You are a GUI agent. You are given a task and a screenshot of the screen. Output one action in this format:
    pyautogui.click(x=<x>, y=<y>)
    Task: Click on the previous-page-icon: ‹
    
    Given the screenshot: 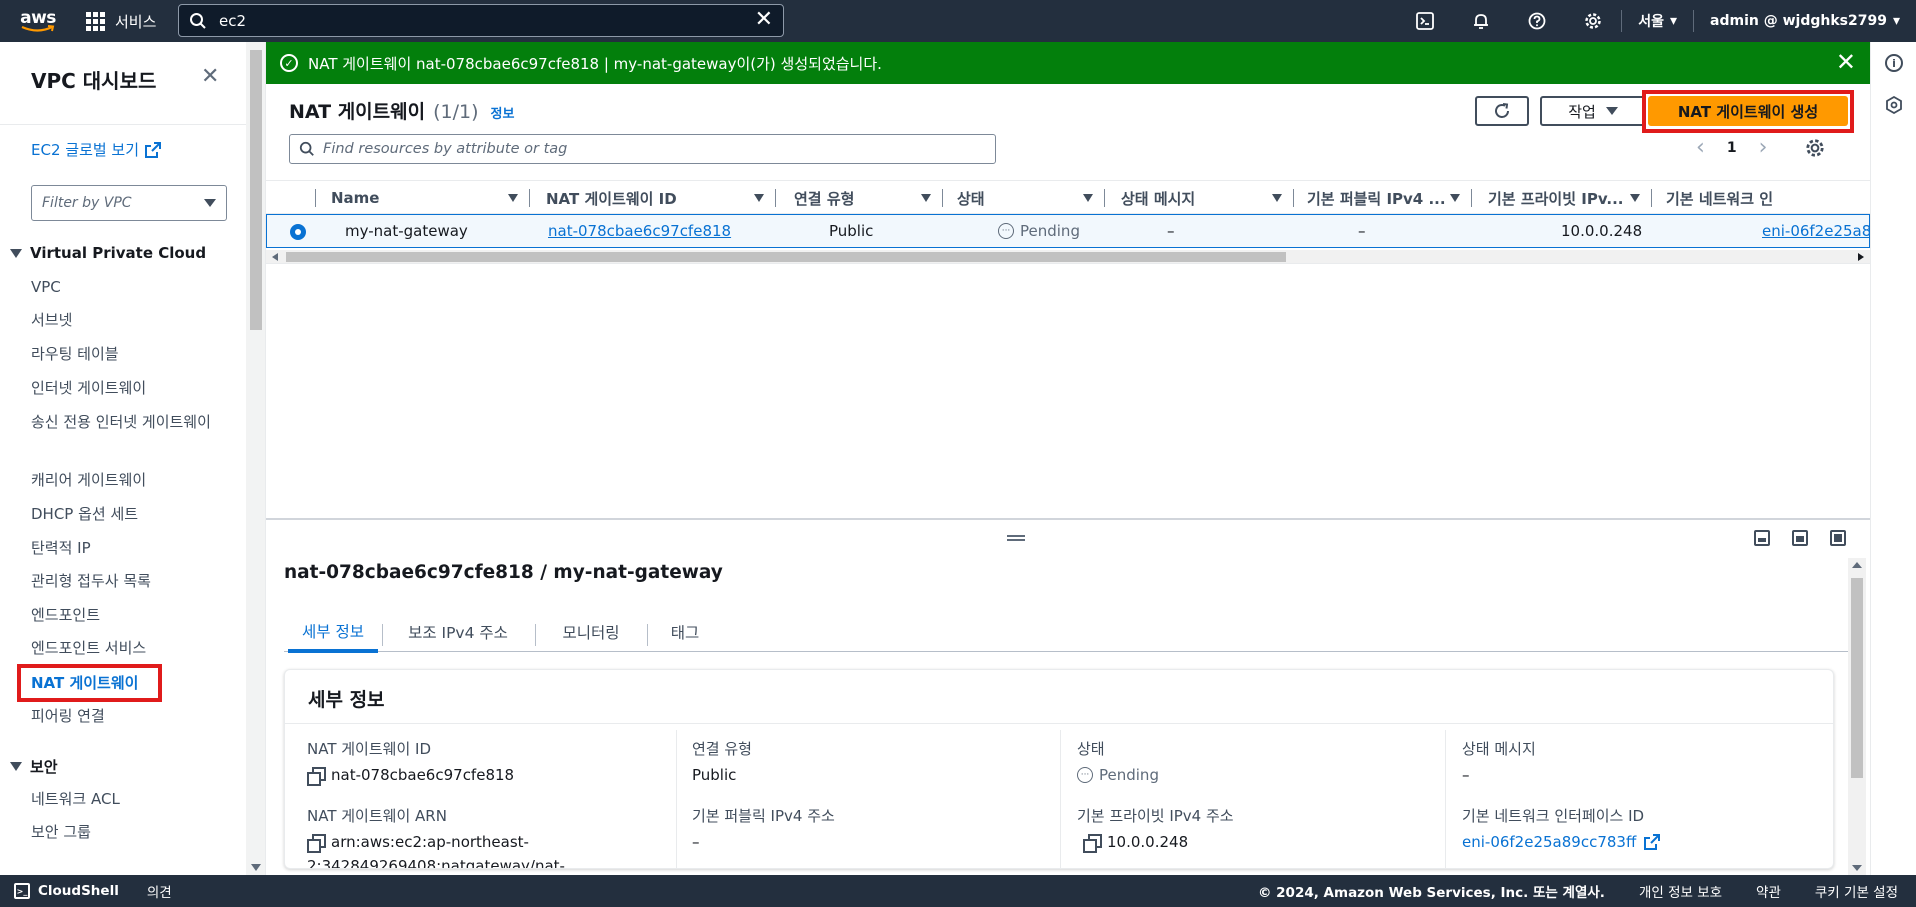 What is the action you would take?
    pyautogui.click(x=1700, y=148)
    